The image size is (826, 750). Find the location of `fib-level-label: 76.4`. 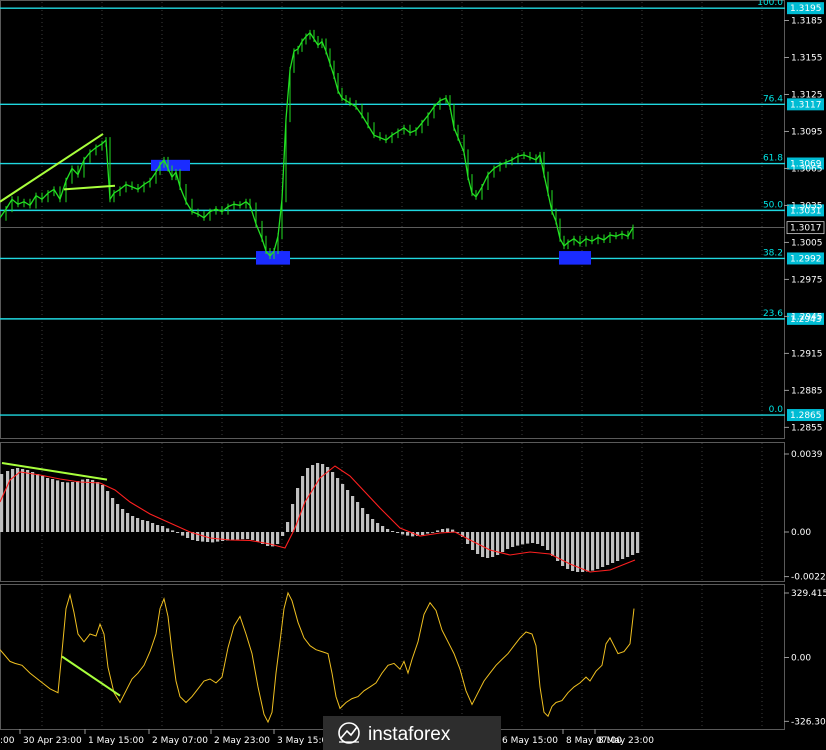

fib-level-label: 76.4 is located at coordinates (773, 99).